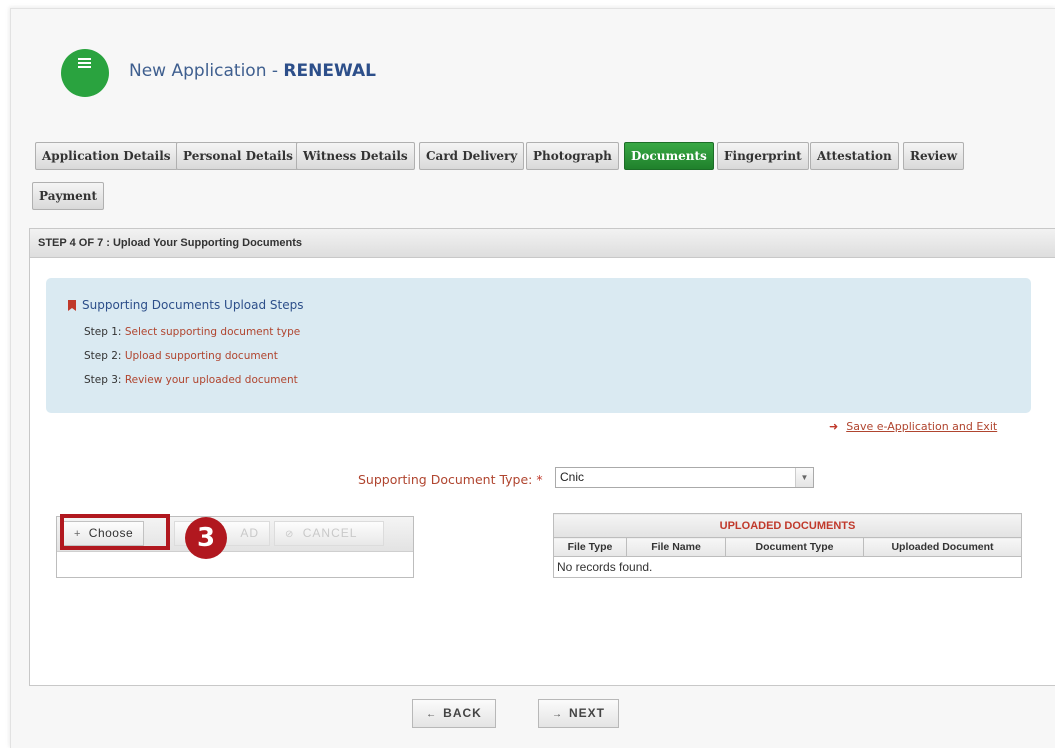  Describe the element at coordinates (590, 547) in the screenshot. I see `column-header: File Type` at that location.